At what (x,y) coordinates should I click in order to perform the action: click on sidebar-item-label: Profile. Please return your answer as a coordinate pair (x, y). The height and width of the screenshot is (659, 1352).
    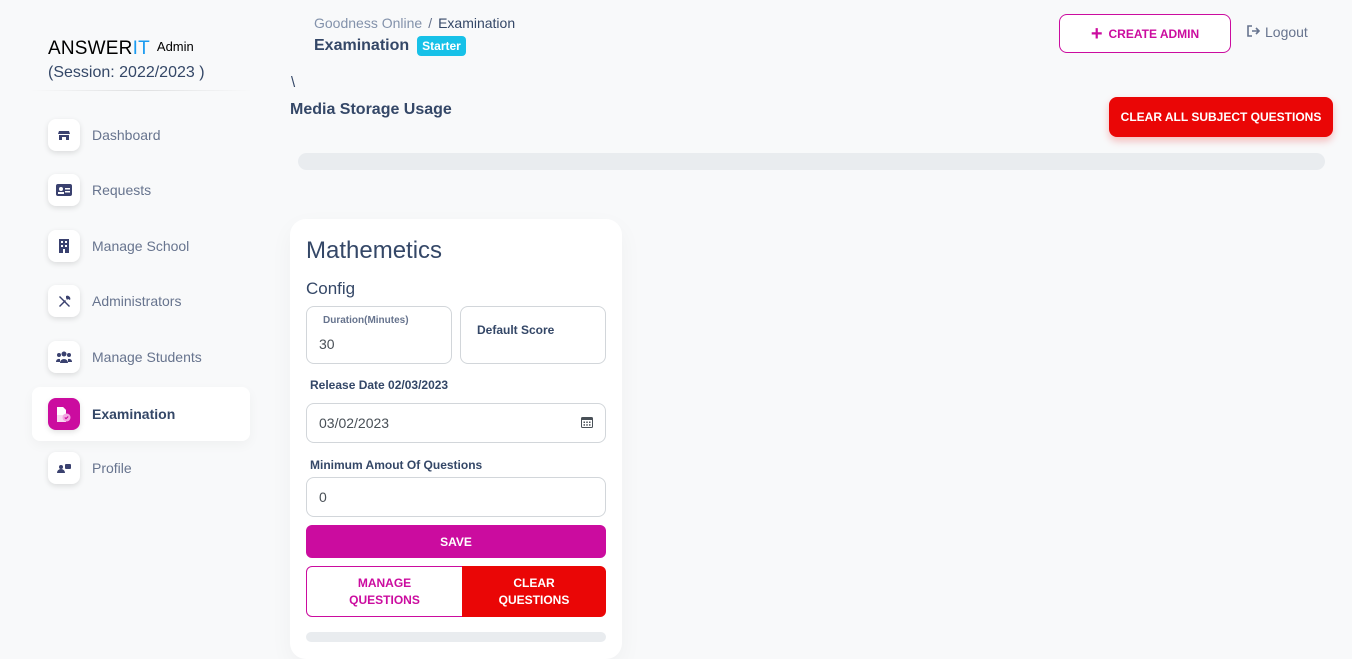
    Looking at the image, I should click on (112, 468).